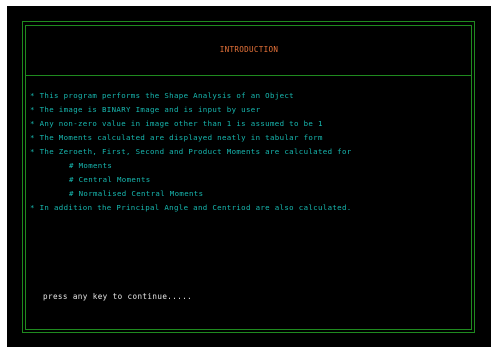 The height and width of the screenshot is (353, 497). What do you see at coordinates (136, 193) in the screenshot?
I see `sub-item: # Normalised Central Moments` at bounding box center [136, 193].